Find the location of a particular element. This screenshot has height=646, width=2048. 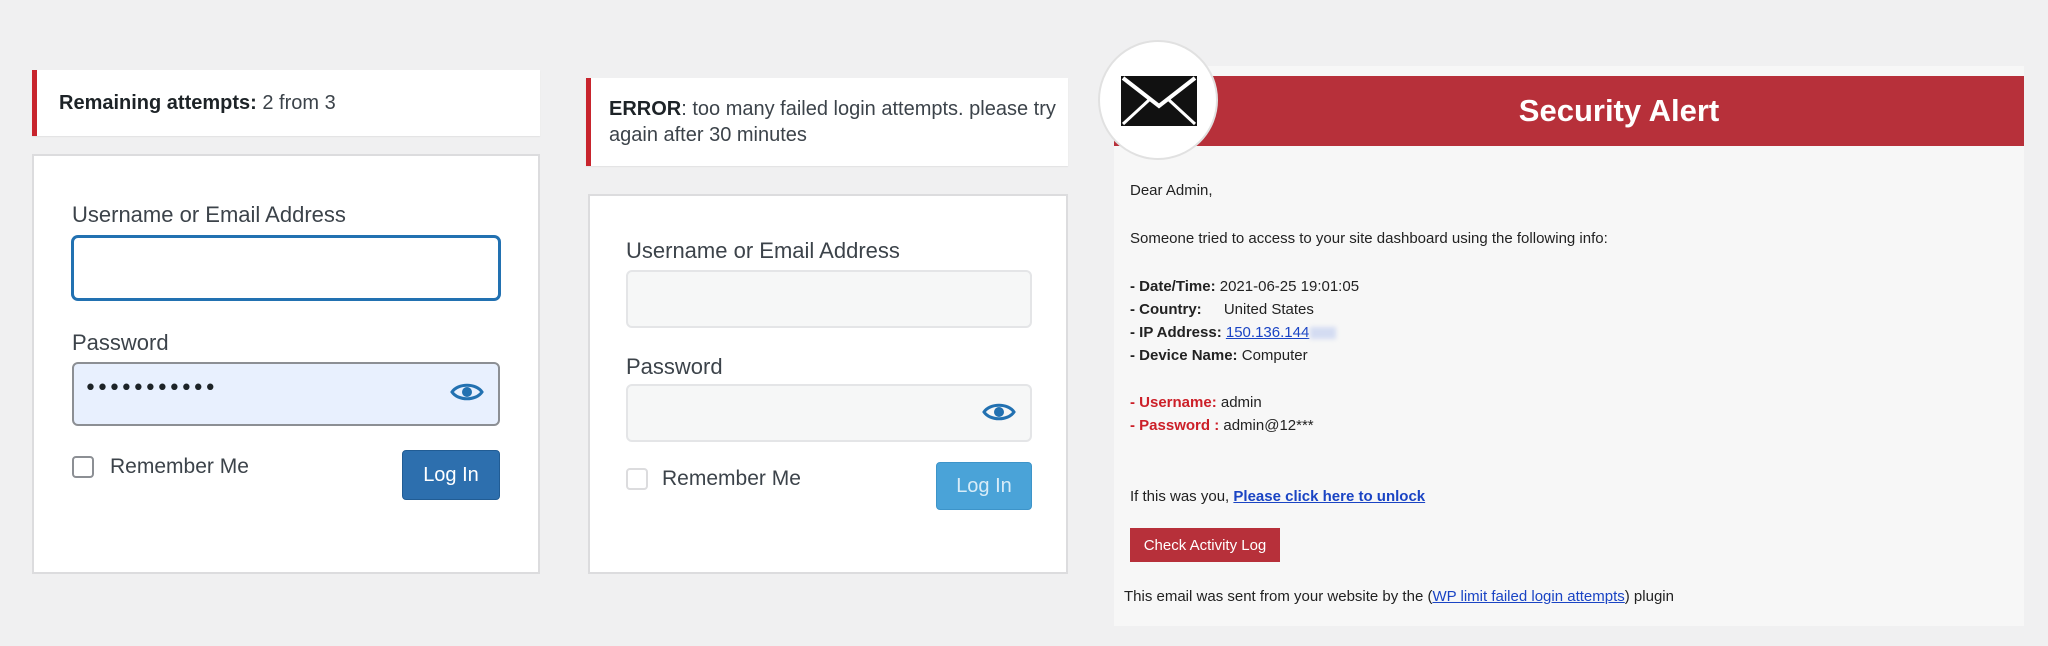

password-input: ••••••••••• is located at coordinates (286, 394).